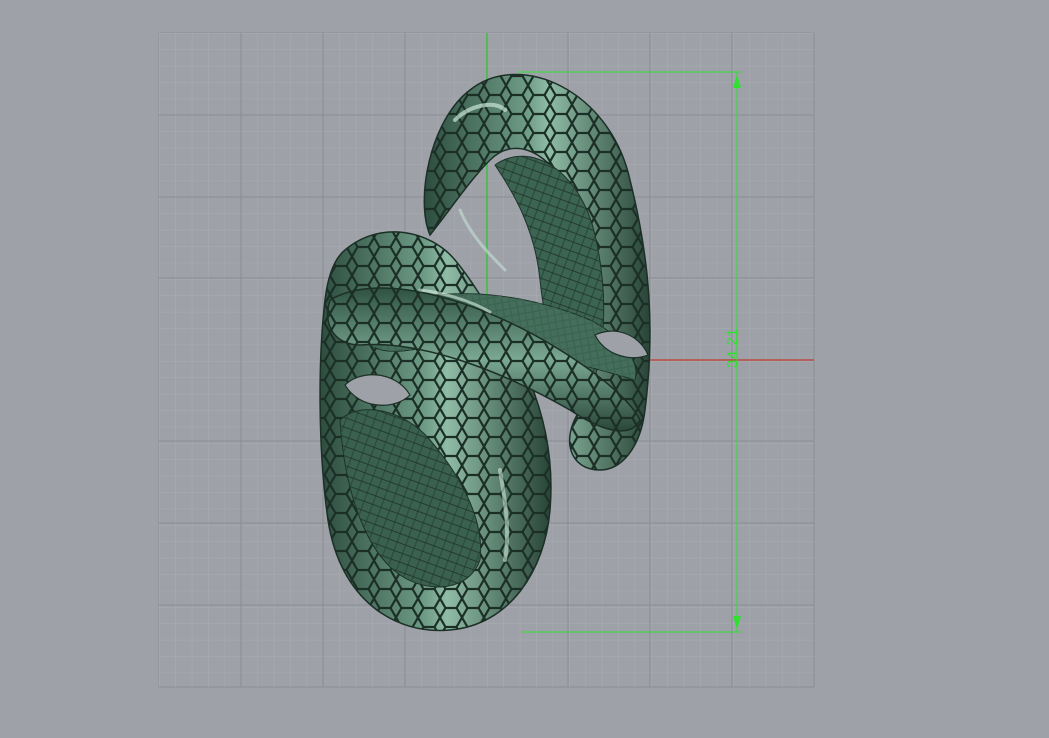  Describe the element at coordinates (733, 348) in the screenshot. I see `dimension-value-label: 34.21` at that location.